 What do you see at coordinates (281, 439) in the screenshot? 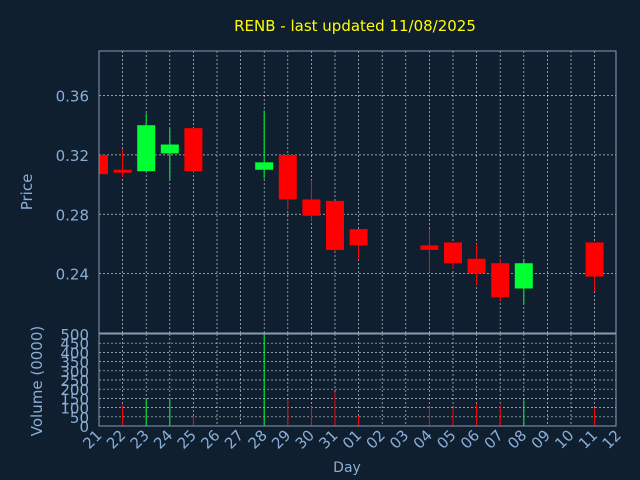
I see `x-tick-label: 29` at bounding box center [281, 439].